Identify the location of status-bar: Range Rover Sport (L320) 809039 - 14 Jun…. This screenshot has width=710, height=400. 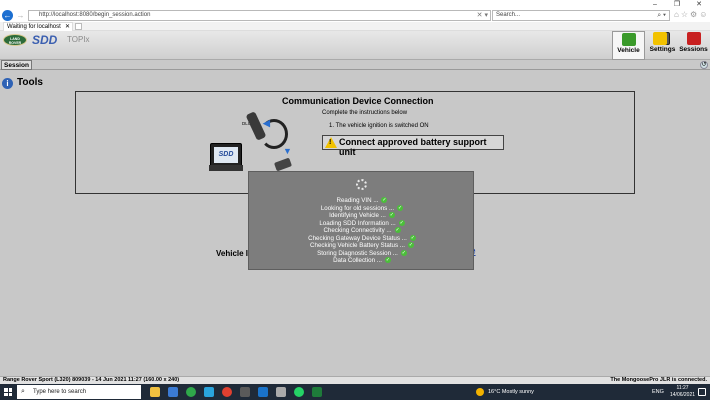
(355, 380).